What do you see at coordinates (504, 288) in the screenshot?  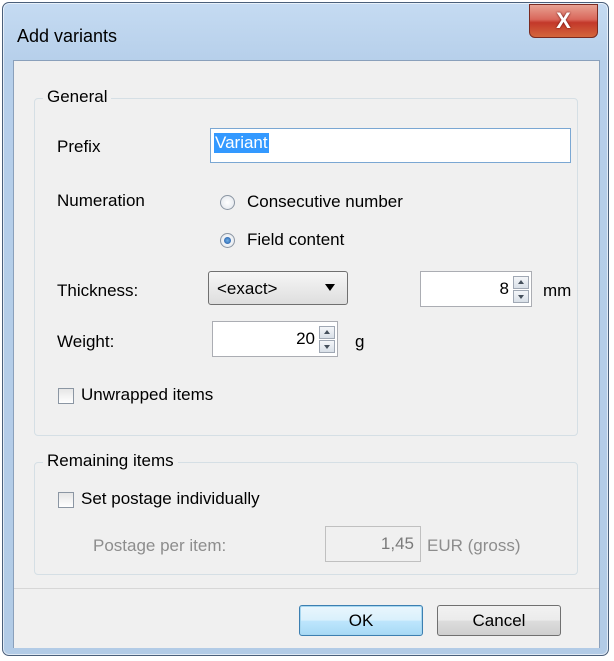 I see `thickness-value: 8` at bounding box center [504, 288].